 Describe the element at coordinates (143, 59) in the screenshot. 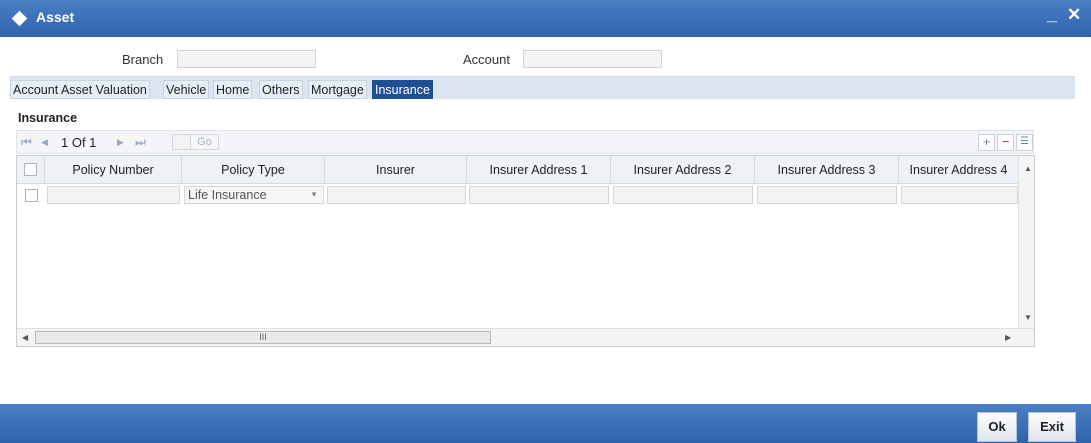

I see `branch-label: Branch` at that location.